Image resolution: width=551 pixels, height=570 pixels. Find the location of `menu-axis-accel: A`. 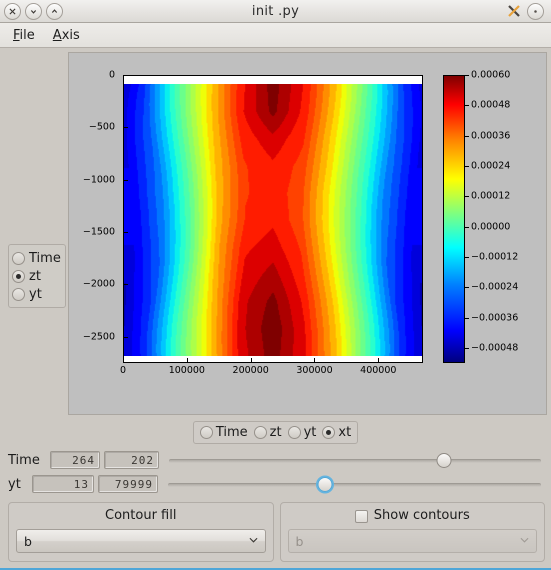

menu-axis-accel: A is located at coordinates (57, 35).